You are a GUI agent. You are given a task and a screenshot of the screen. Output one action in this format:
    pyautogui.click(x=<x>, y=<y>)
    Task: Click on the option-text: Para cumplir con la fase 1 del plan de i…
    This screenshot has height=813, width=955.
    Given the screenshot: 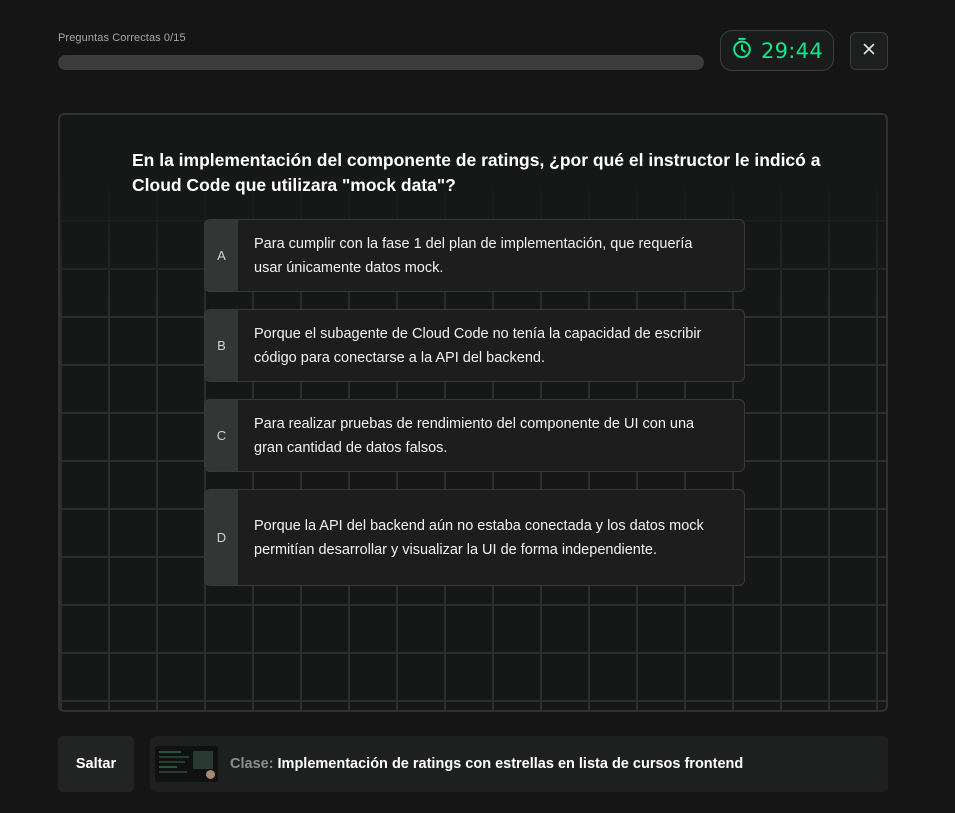 What is the action you would take?
    pyautogui.click(x=473, y=255)
    